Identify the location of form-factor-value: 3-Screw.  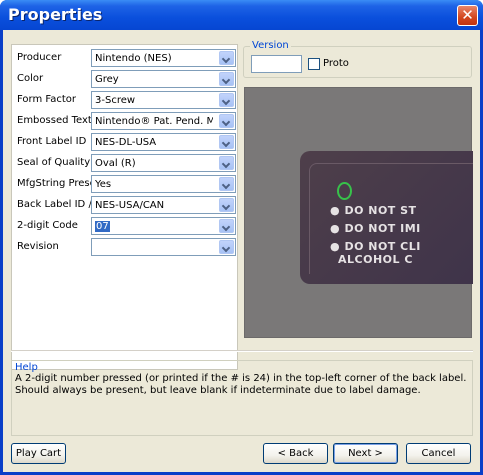
(115, 100).